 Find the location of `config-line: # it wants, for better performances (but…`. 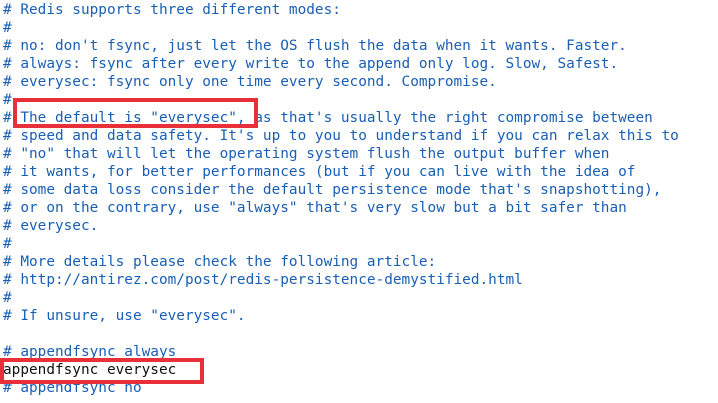

config-line: # it wants, for better performances (but… is located at coordinates (319, 172).